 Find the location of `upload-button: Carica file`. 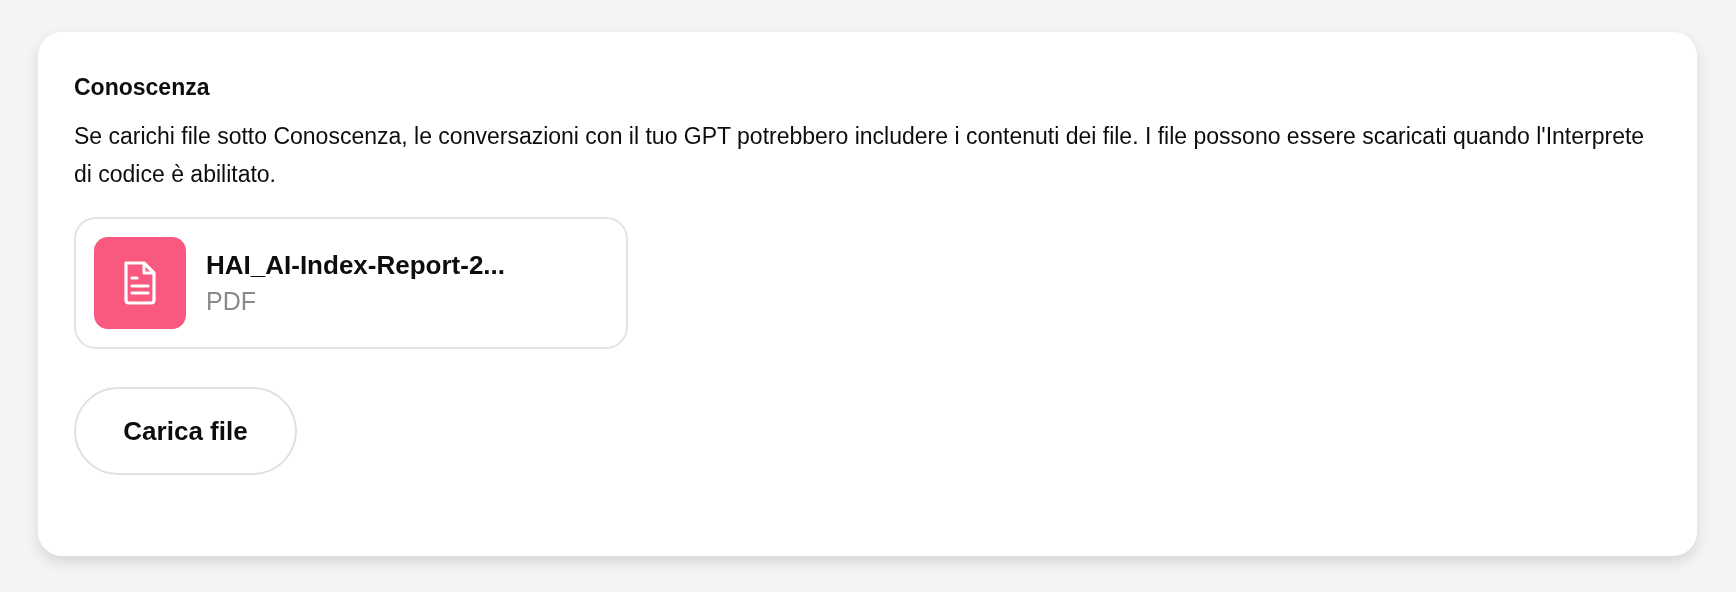

upload-button: Carica file is located at coordinates (185, 431).